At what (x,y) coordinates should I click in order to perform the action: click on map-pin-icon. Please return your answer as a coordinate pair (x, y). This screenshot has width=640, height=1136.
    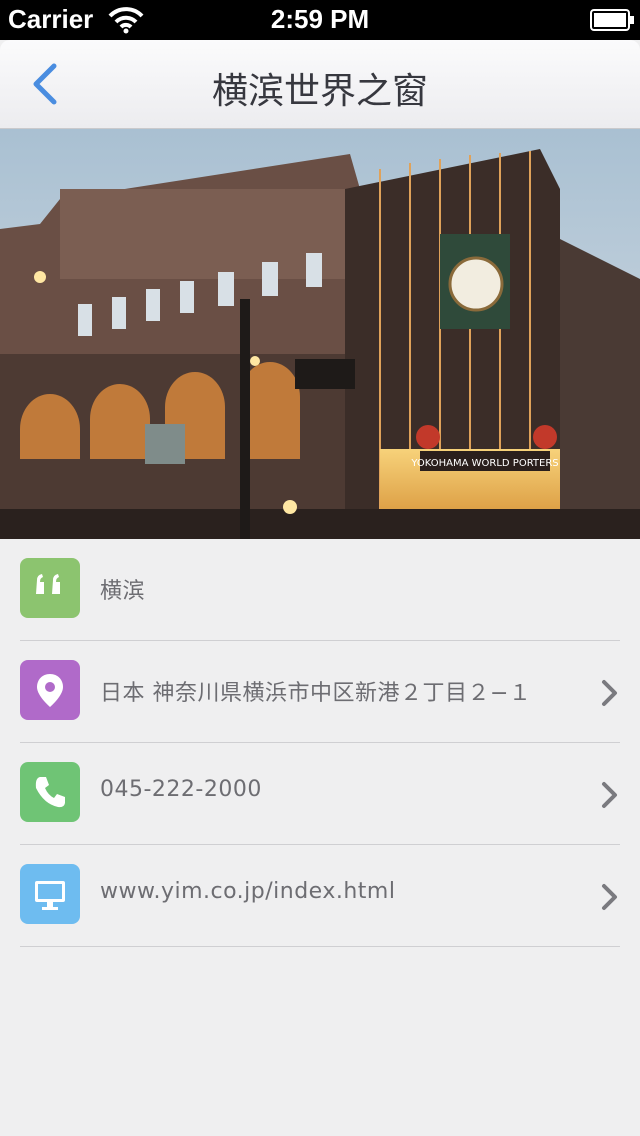
    Looking at the image, I should click on (50, 690).